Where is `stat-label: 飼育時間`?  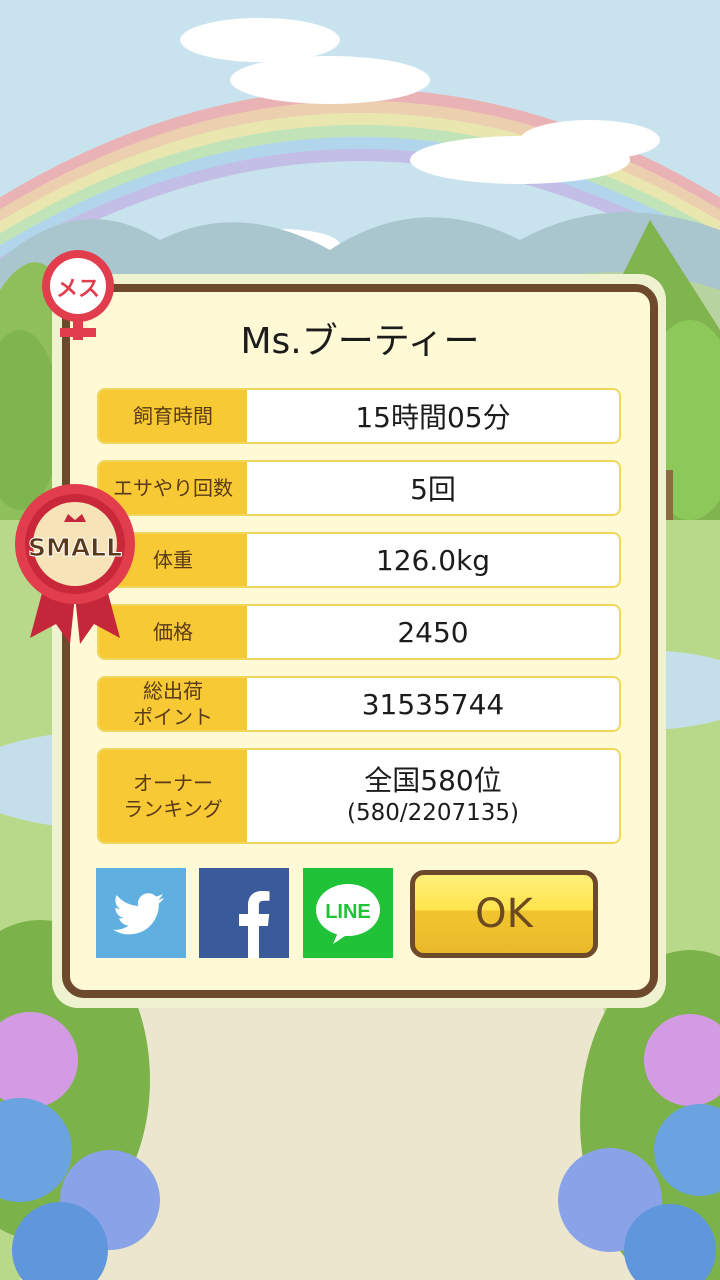 stat-label: 飼育時間 is located at coordinates (173, 416).